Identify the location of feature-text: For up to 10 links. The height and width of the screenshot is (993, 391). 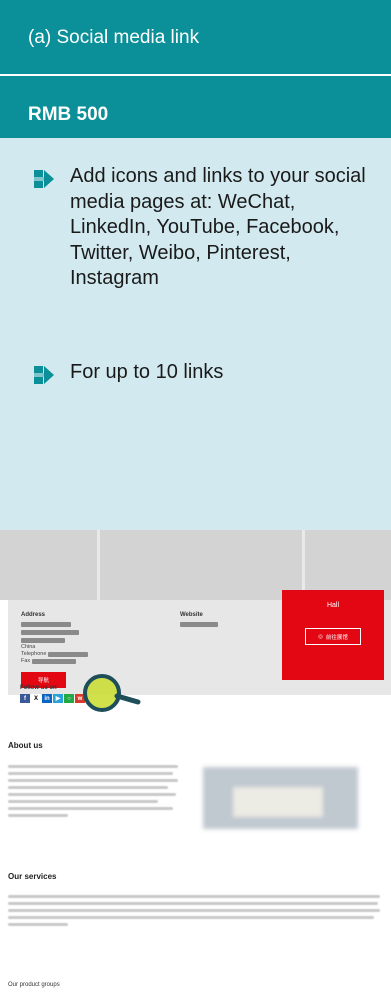
(147, 372).